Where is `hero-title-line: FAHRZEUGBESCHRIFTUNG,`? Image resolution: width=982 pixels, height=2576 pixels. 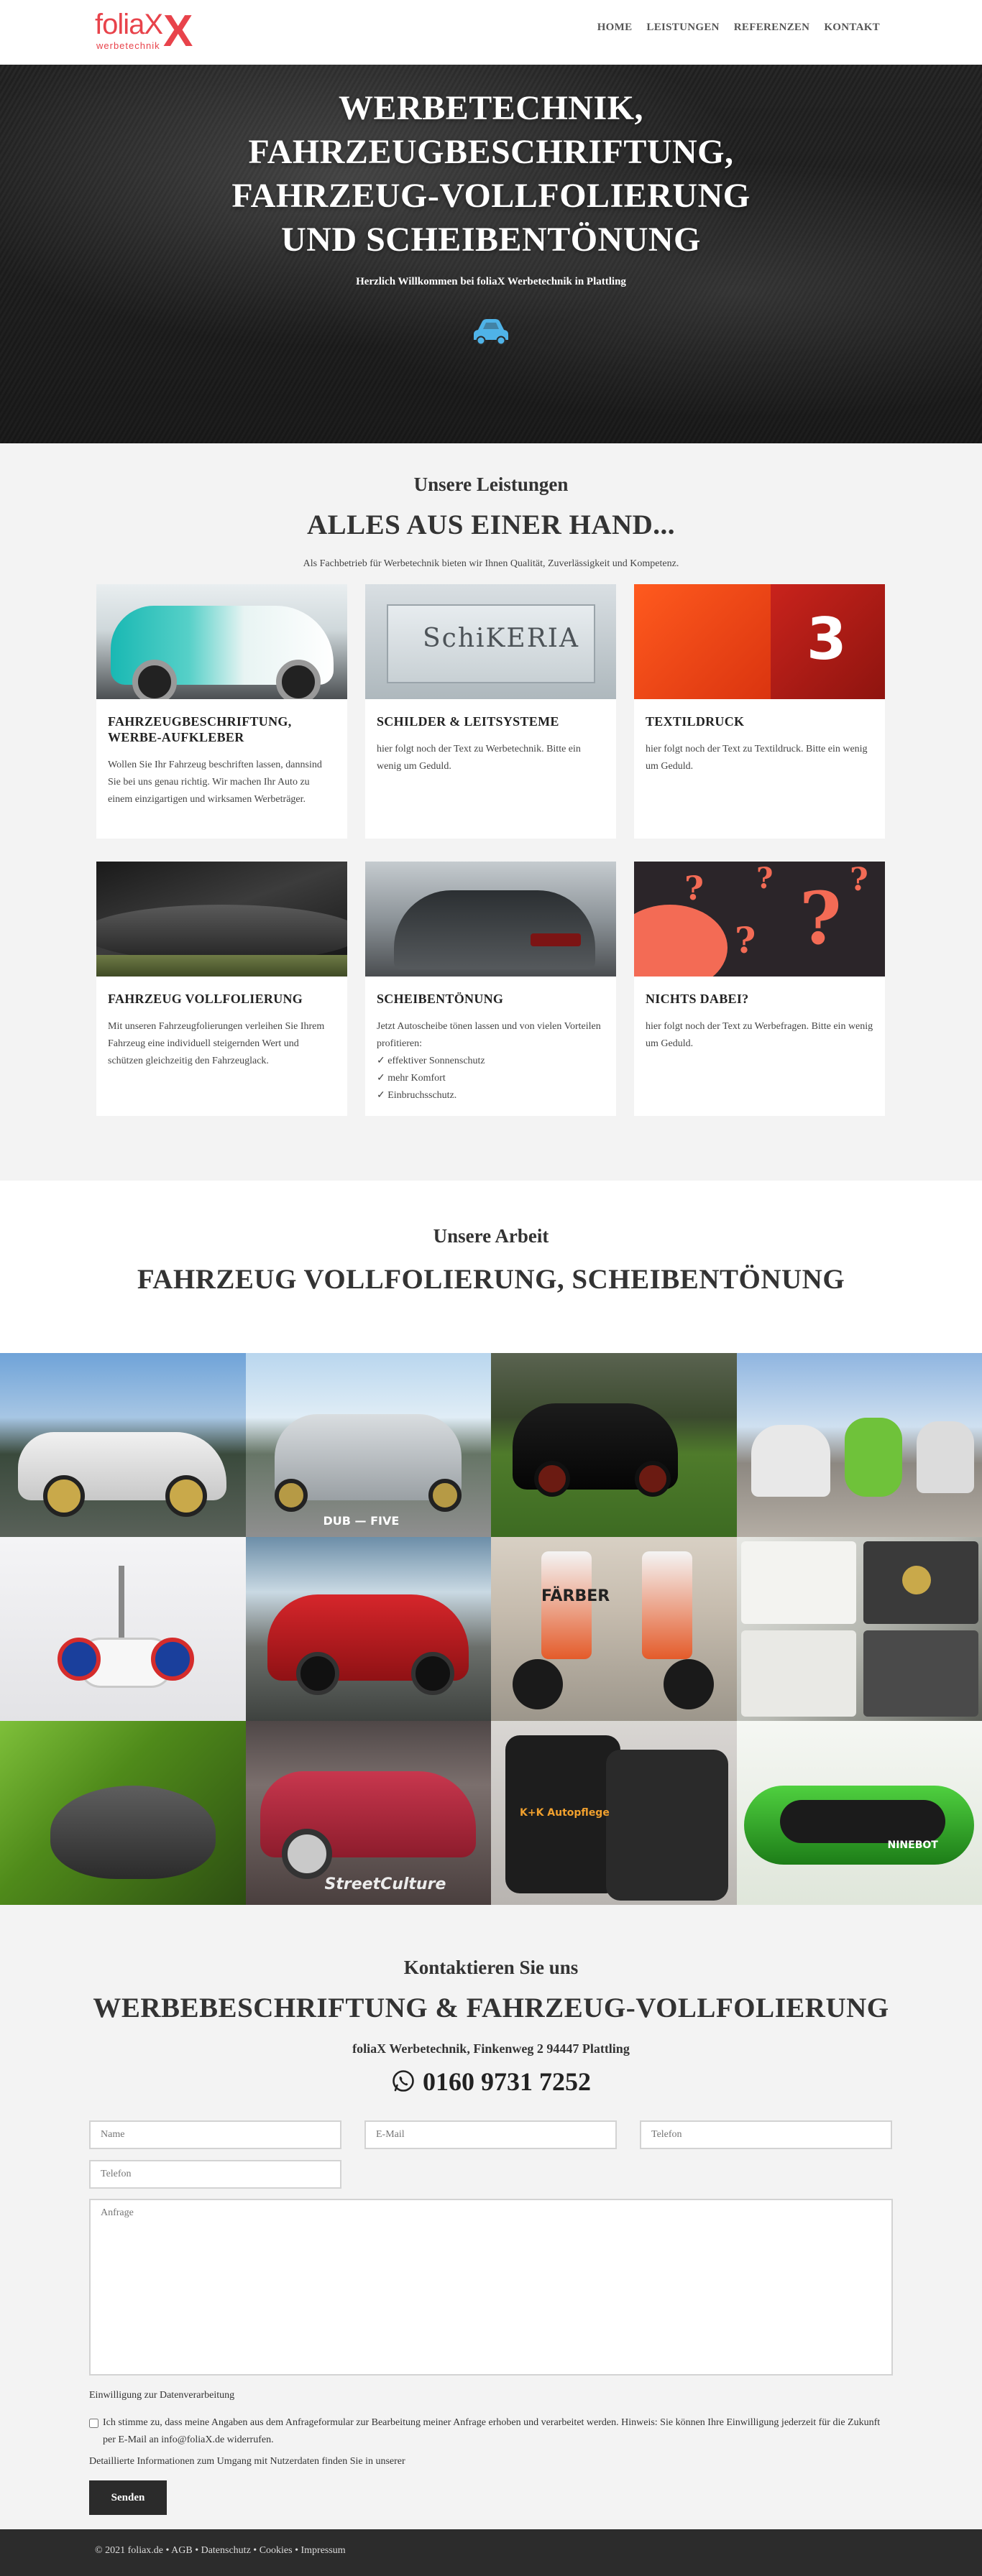 hero-title-line: FAHRZEUGBESCHRIFTUNG, is located at coordinates (491, 152).